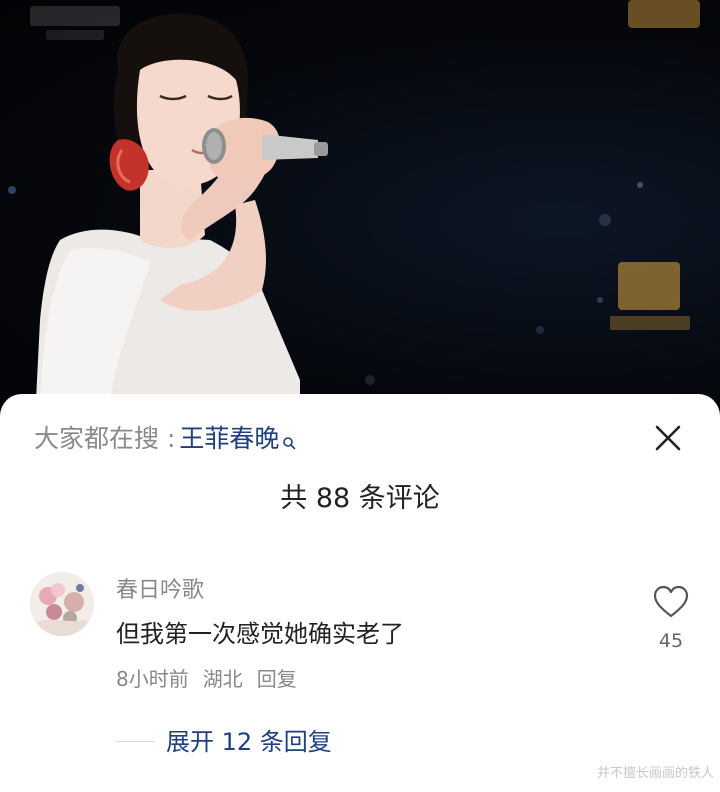  What do you see at coordinates (360, 498) in the screenshot?
I see `comment-count-title: 共 88 条评论` at bounding box center [360, 498].